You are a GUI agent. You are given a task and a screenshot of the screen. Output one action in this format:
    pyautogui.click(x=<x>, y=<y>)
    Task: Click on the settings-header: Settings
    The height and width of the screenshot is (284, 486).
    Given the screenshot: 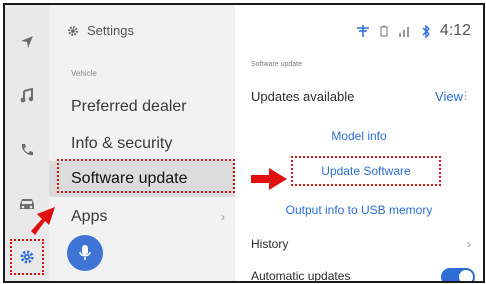 What is the action you would take?
    pyautogui.click(x=100, y=30)
    